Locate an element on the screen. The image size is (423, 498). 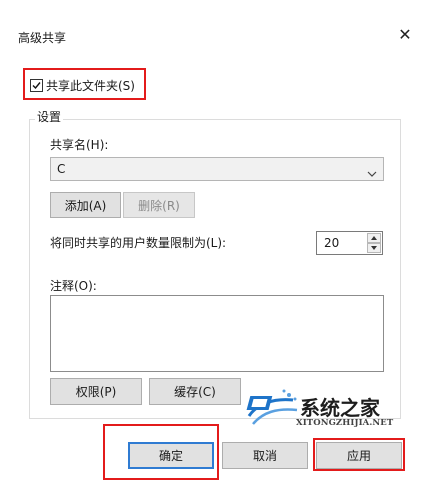
add-button: 添加(A) is located at coordinates (85, 205).